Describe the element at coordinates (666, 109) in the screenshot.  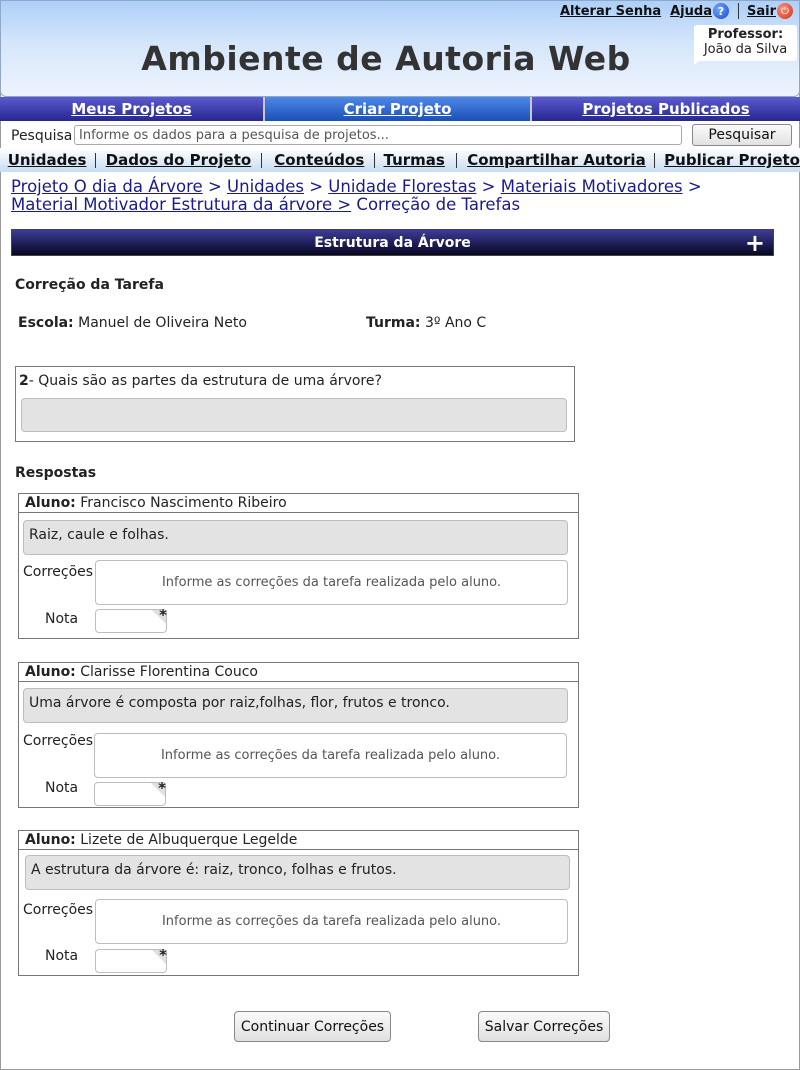
I see `nav-tab-projetos-publicados: Projetos Publicados` at that location.